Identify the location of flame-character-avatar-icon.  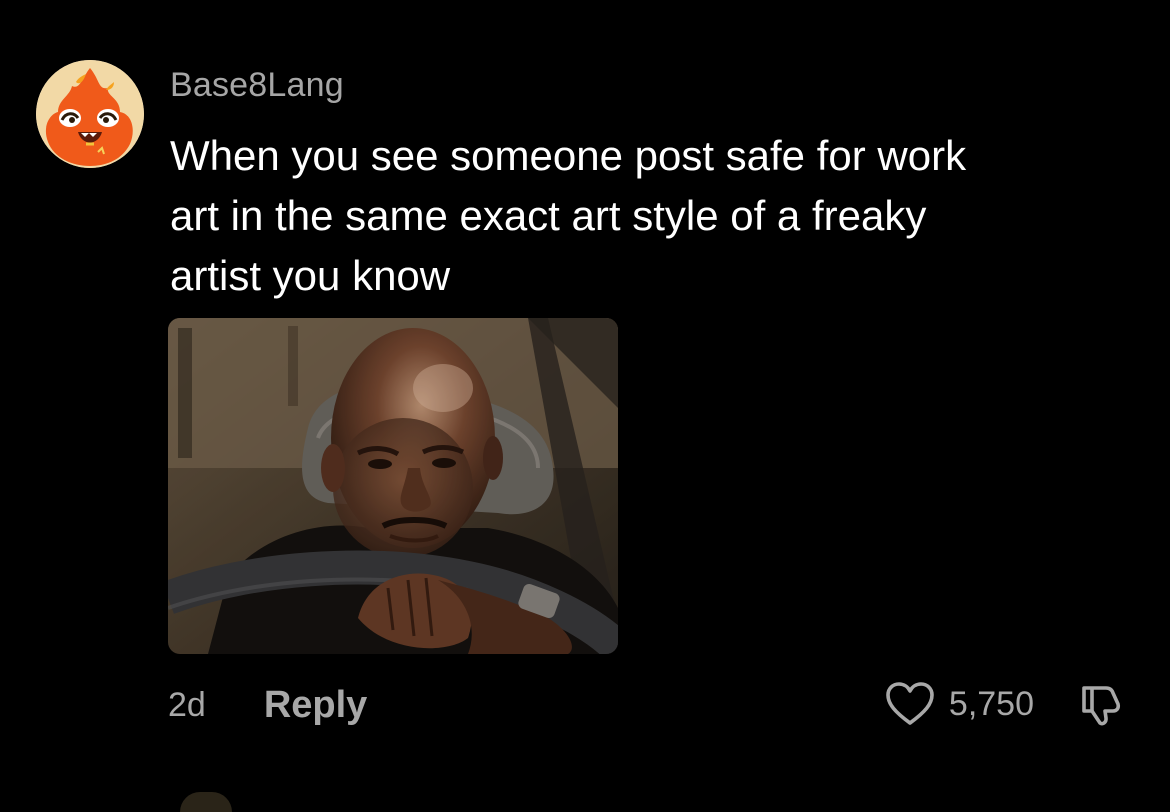
(90, 114).